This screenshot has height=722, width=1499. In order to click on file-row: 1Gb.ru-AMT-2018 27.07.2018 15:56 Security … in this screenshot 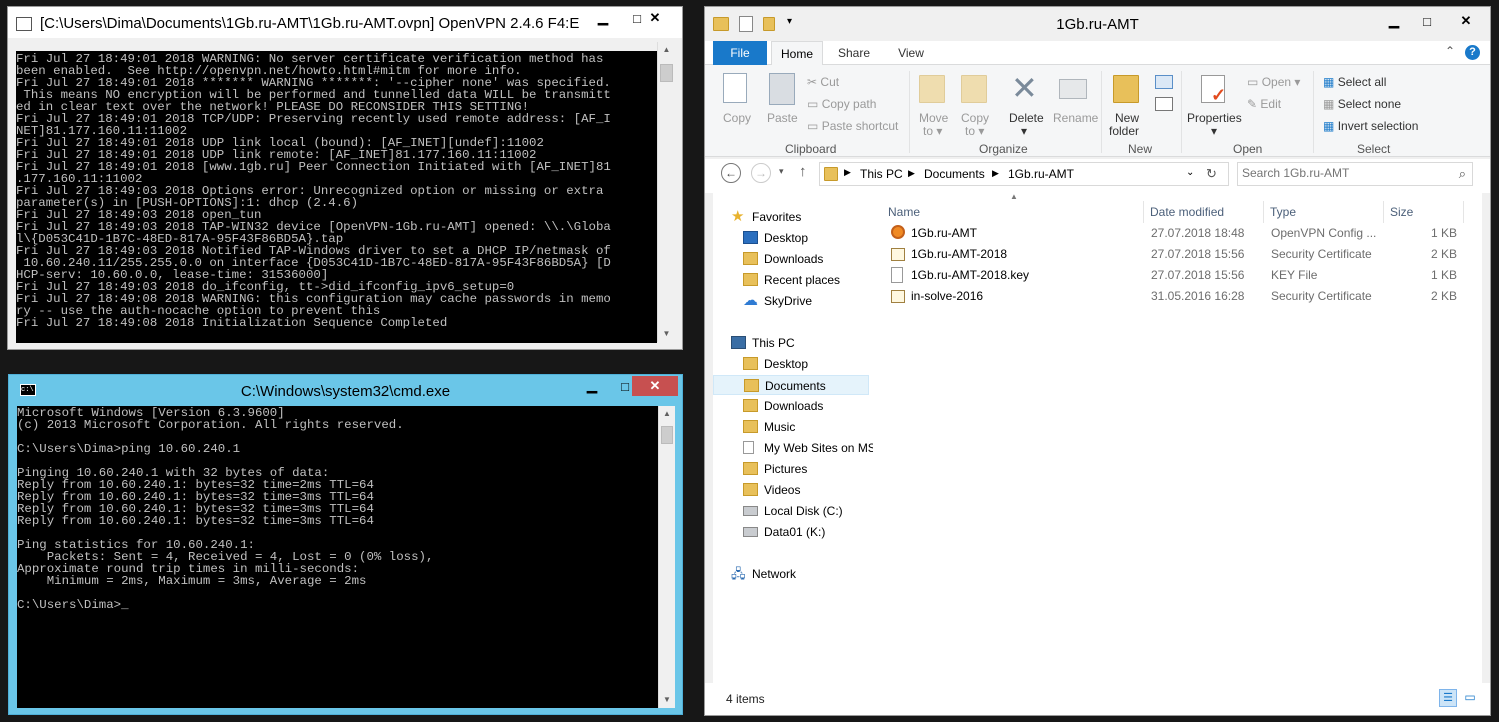, I will do `click(1173, 254)`.